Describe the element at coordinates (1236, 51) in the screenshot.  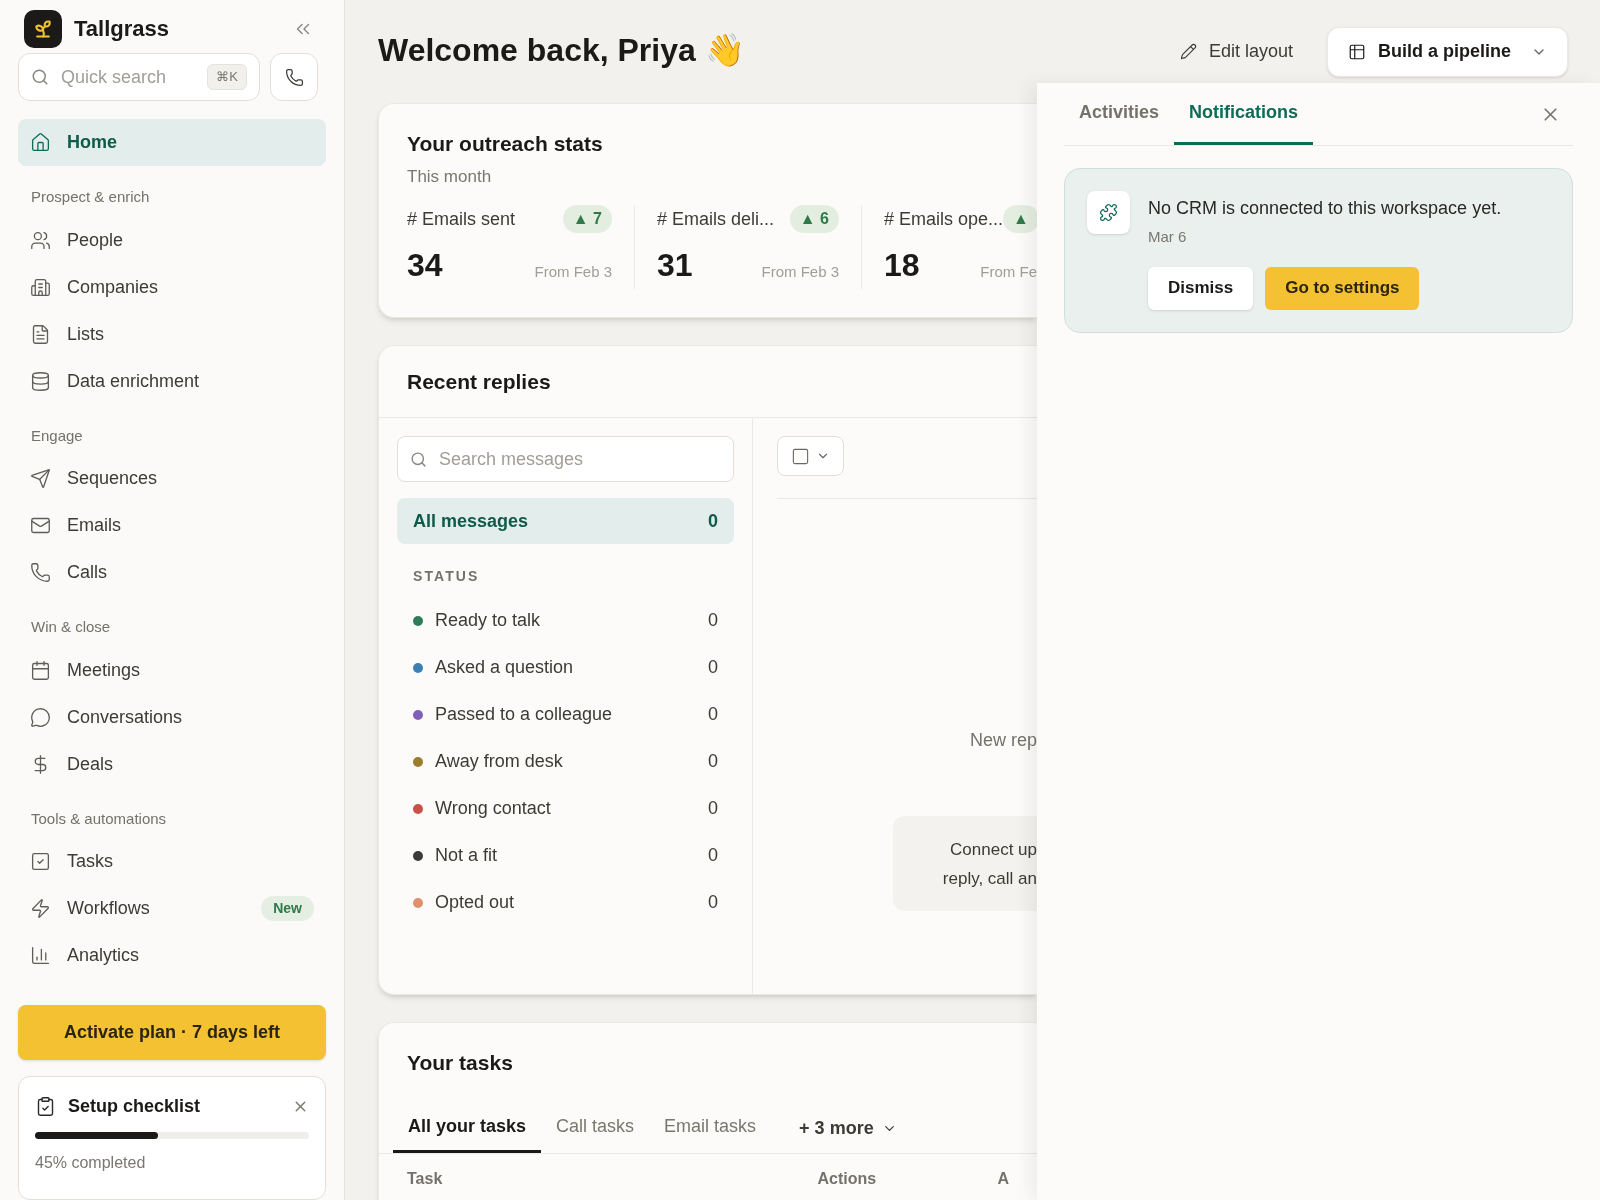
I see `edit-layout-button: Edit layout` at that location.